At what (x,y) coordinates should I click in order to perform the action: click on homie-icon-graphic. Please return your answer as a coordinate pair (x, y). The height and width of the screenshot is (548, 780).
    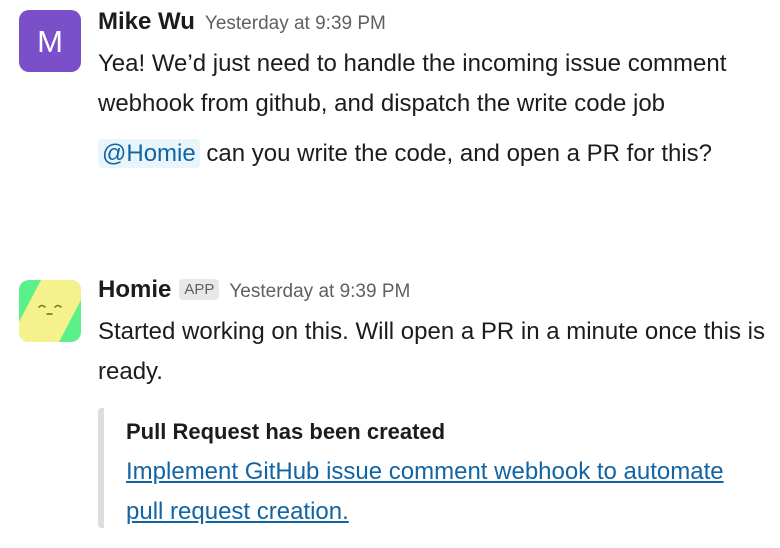
    Looking at the image, I should click on (50, 311).